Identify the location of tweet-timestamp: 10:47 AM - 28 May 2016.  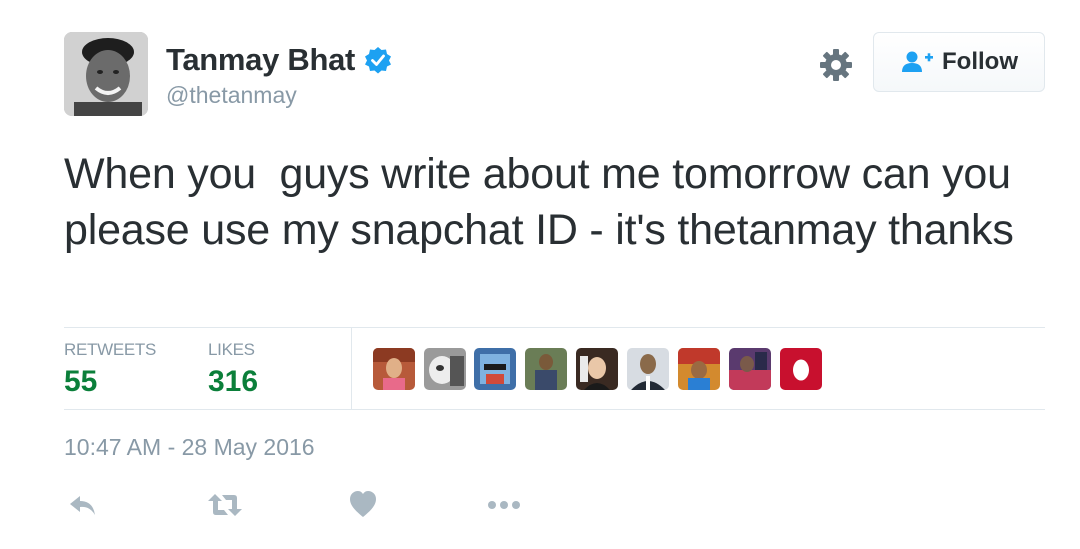
(189, 447).